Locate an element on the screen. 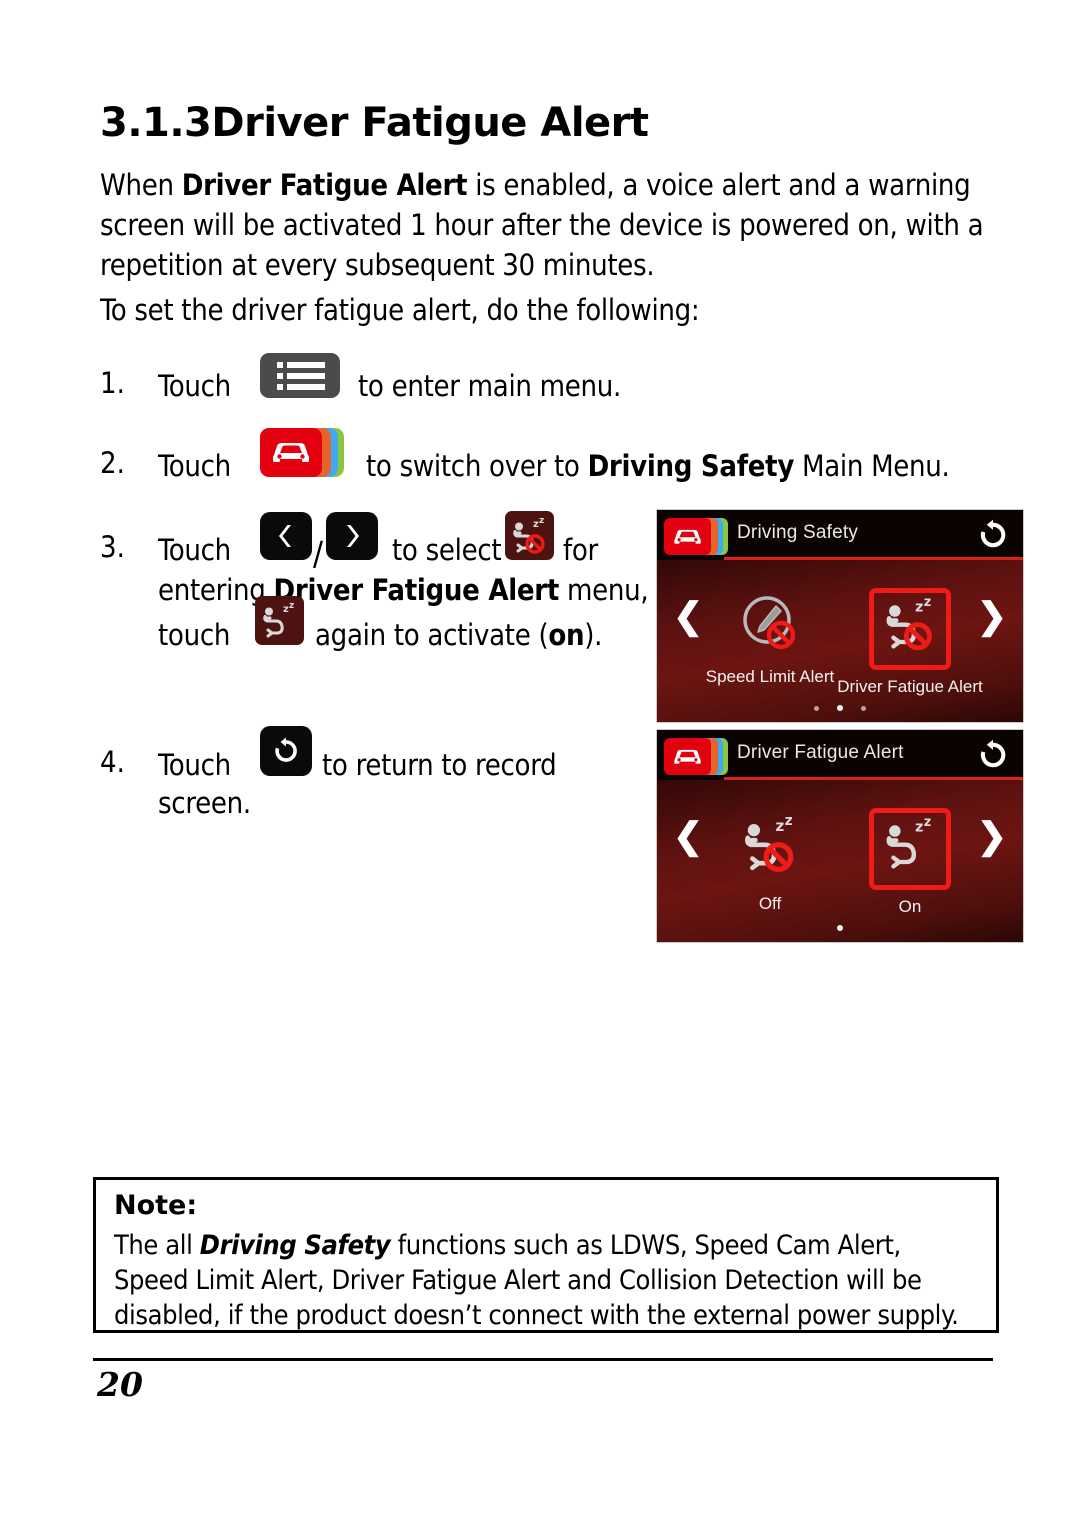 The height and width of the screenshot is (1526, 1080). option-label: Off is located at coordinates (770, 903).